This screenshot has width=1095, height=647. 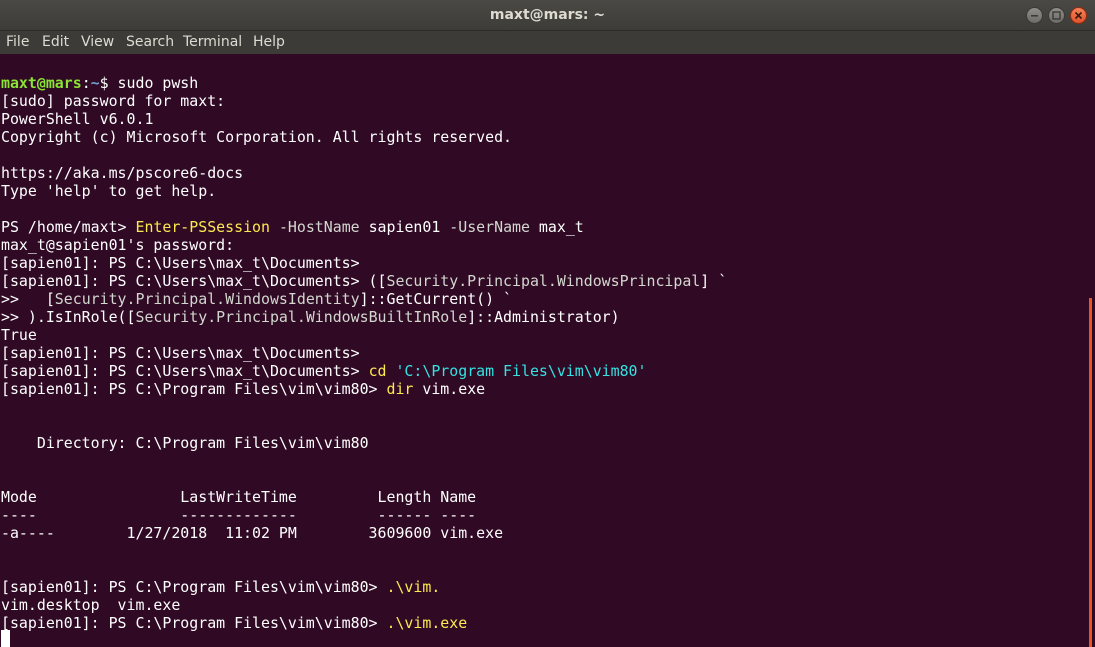 What do you see at coordinates (68, 227) in the screenshot?
I see `ps-prompt: PS /home/maxt>` at bounding box center [68, 227].